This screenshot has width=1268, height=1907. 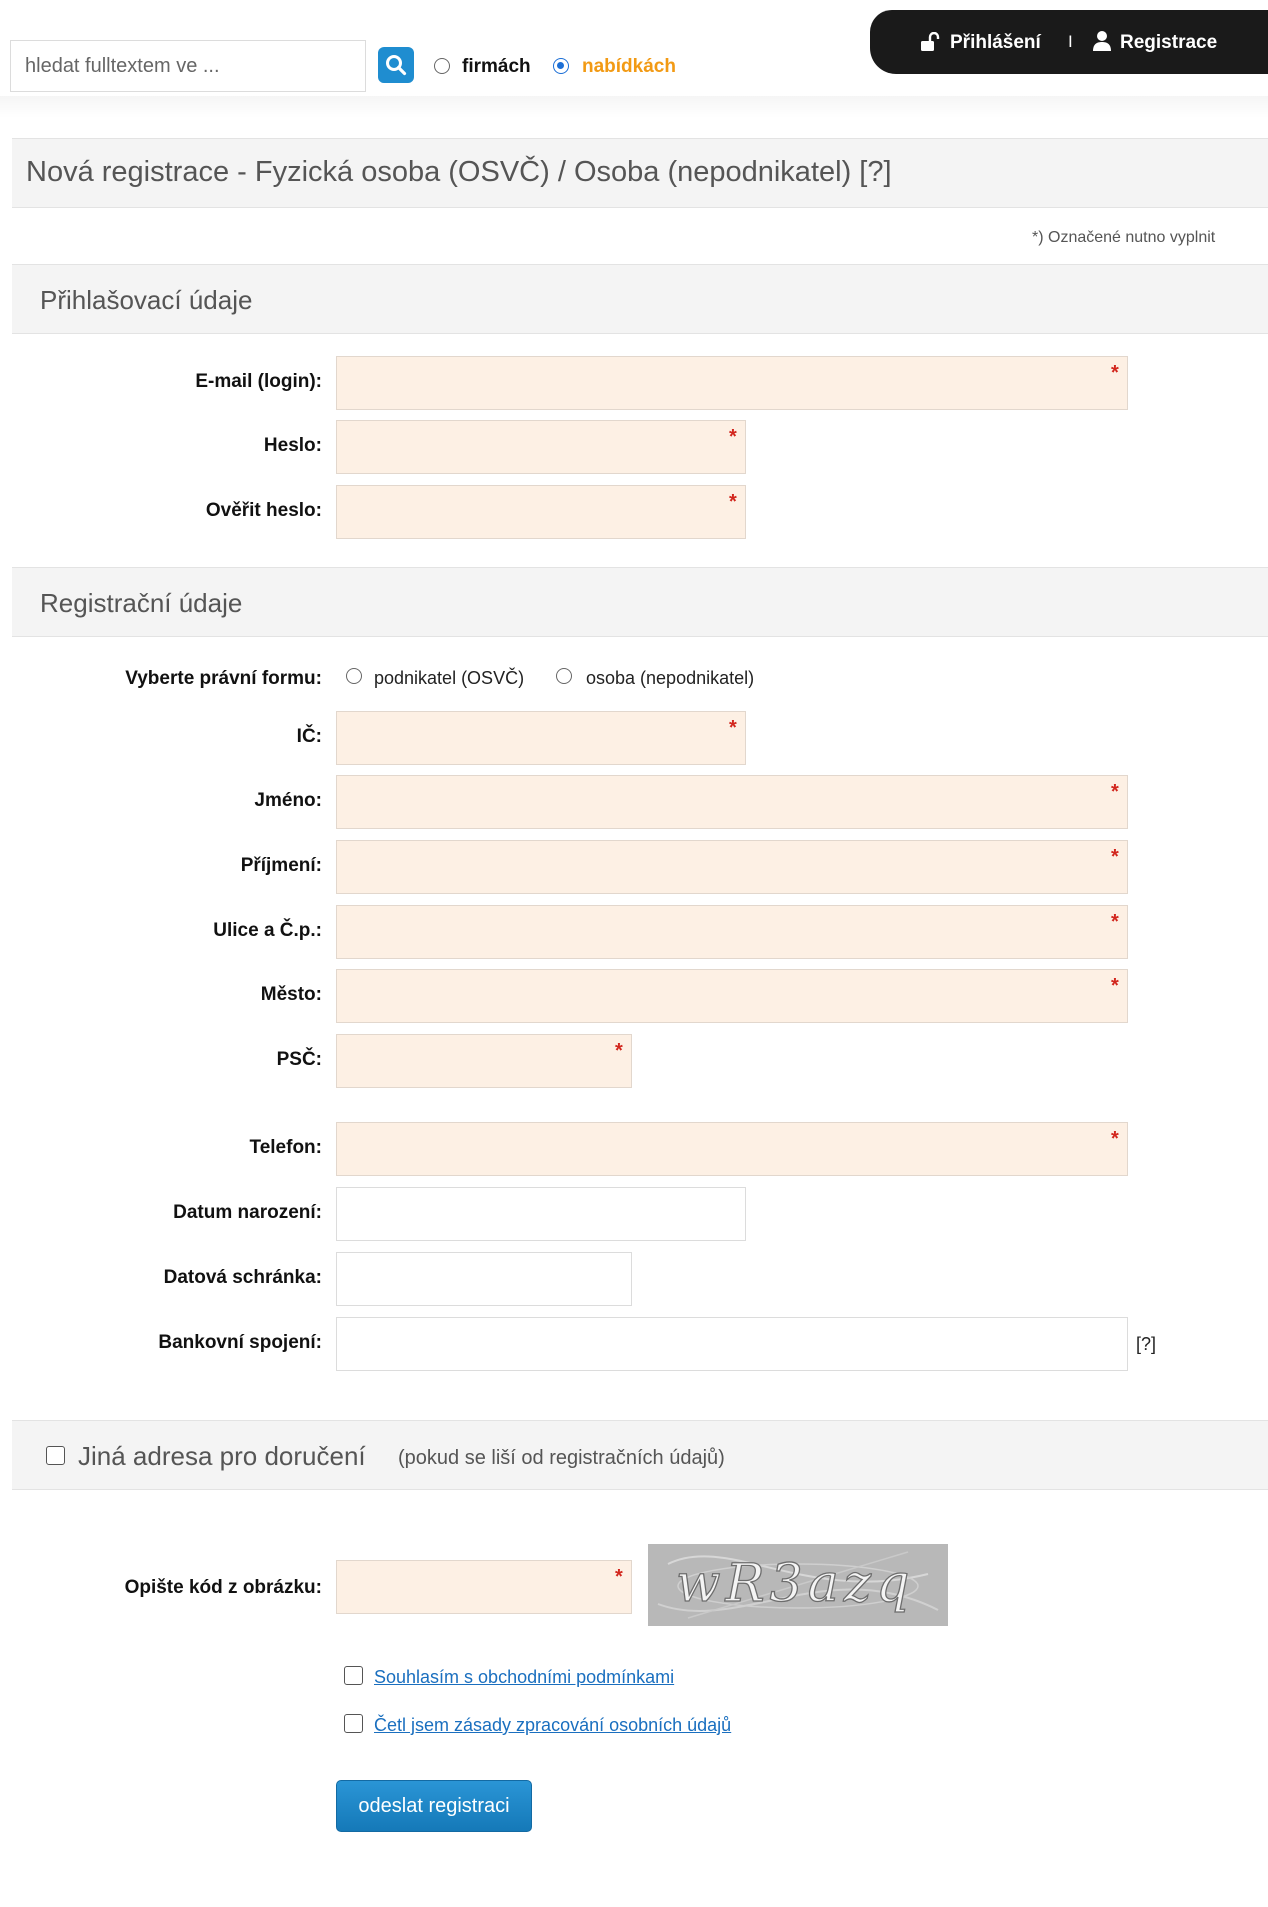 What do you see at coordinates (242, 1277) in the screenshot?
I see `data-box-label: Datová schránka:` at bounding box center [242, 1277].